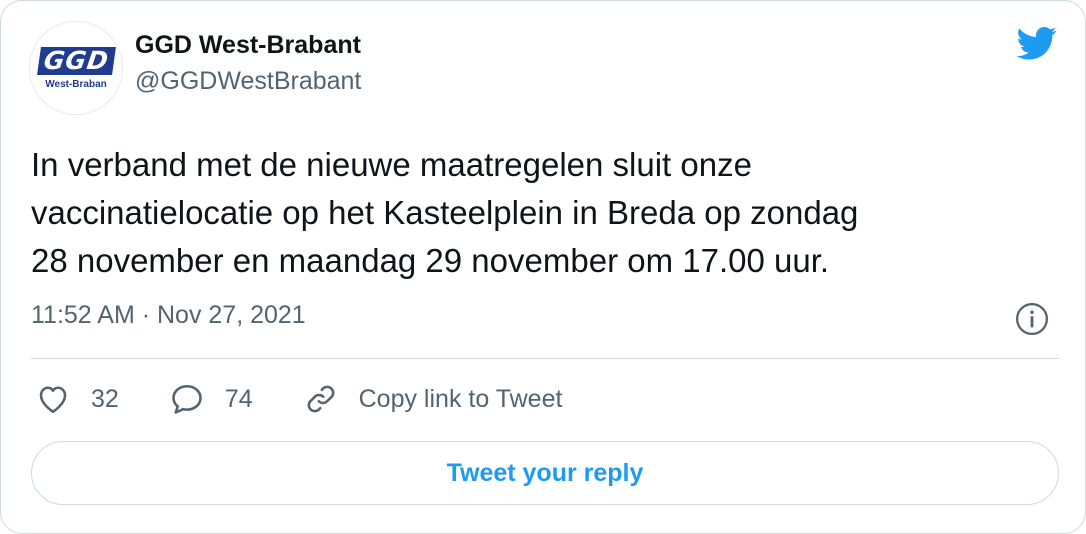 The height and width of the screenshot is (534, 1086). I want to click on info-icon, so click(1032, 319).